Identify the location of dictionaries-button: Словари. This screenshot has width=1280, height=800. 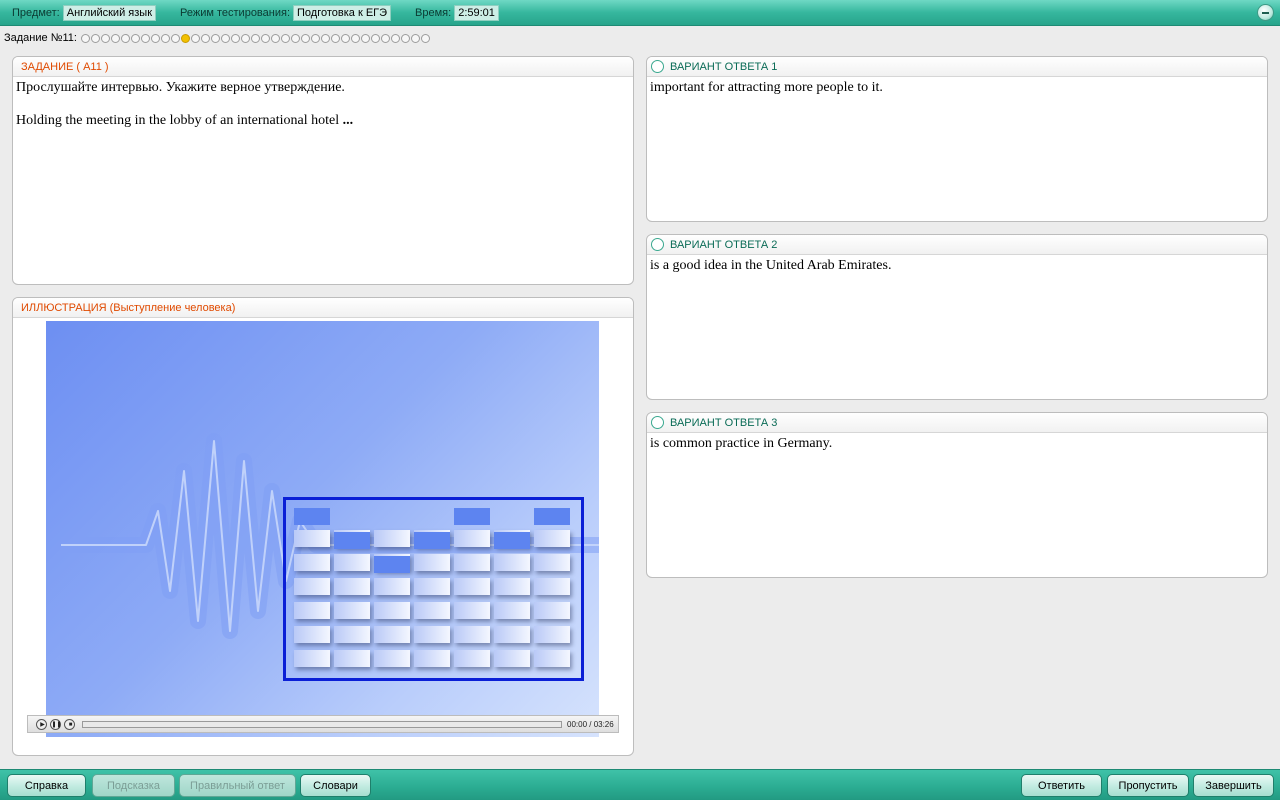
(335, 785).